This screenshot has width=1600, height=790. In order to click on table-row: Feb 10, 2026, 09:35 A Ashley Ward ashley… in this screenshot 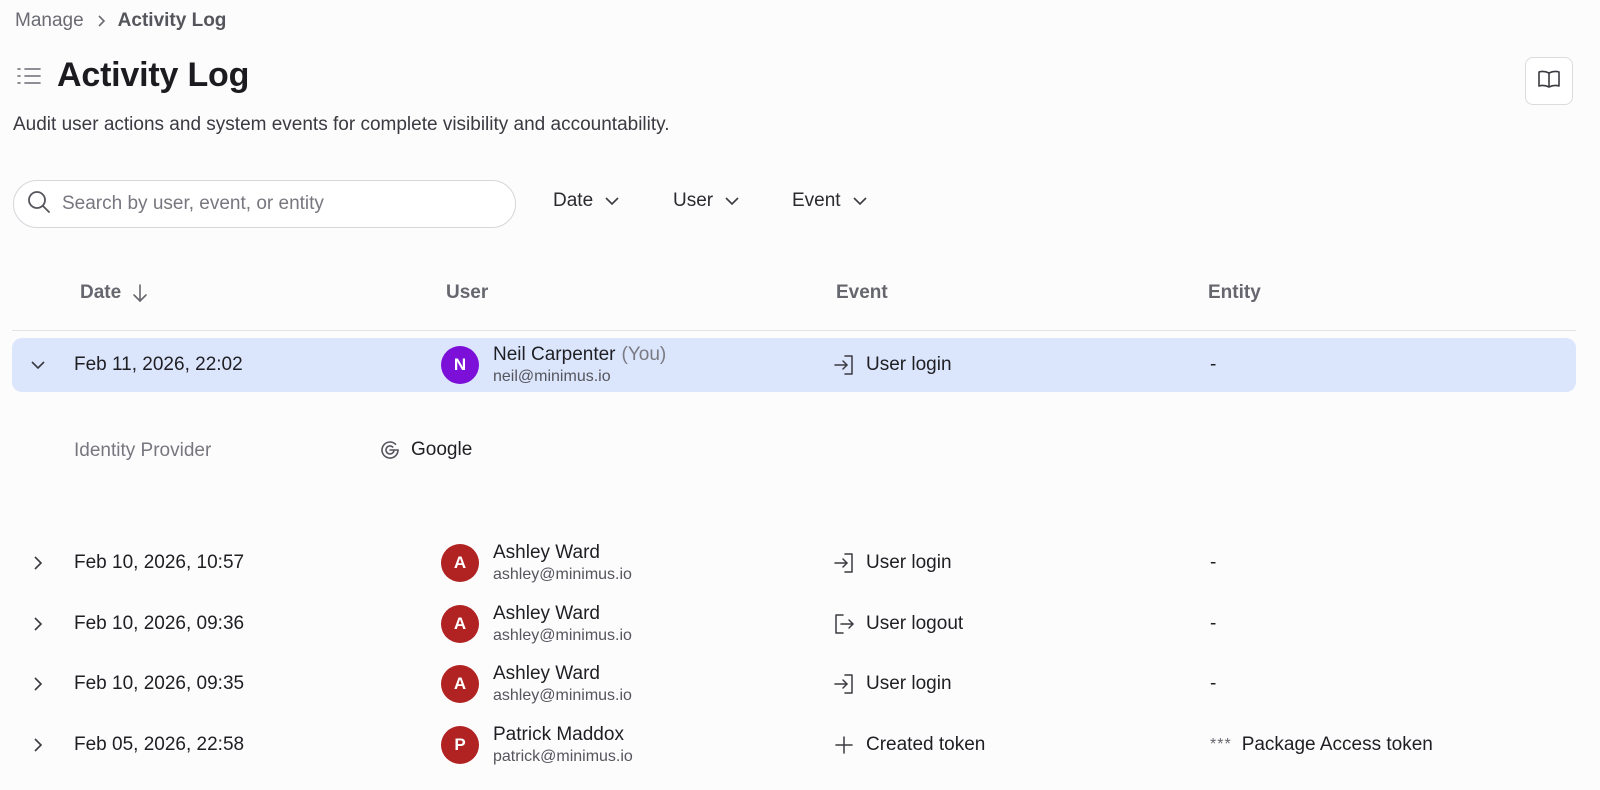, I will do `click(794, 684)`.